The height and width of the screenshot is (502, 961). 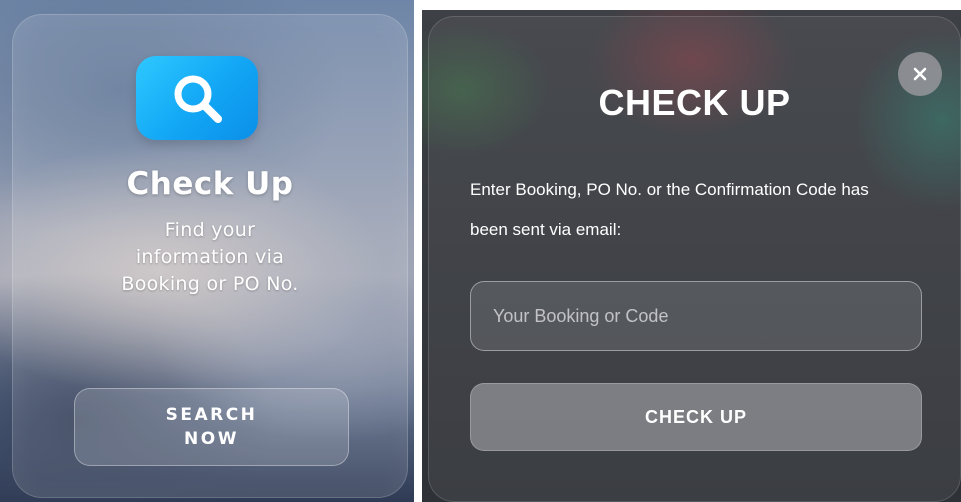 What do you see at coordinates (210, 257) in the screenshot?
I see `card-subtitle-line-2: information via` at bounding box center [210, 257].